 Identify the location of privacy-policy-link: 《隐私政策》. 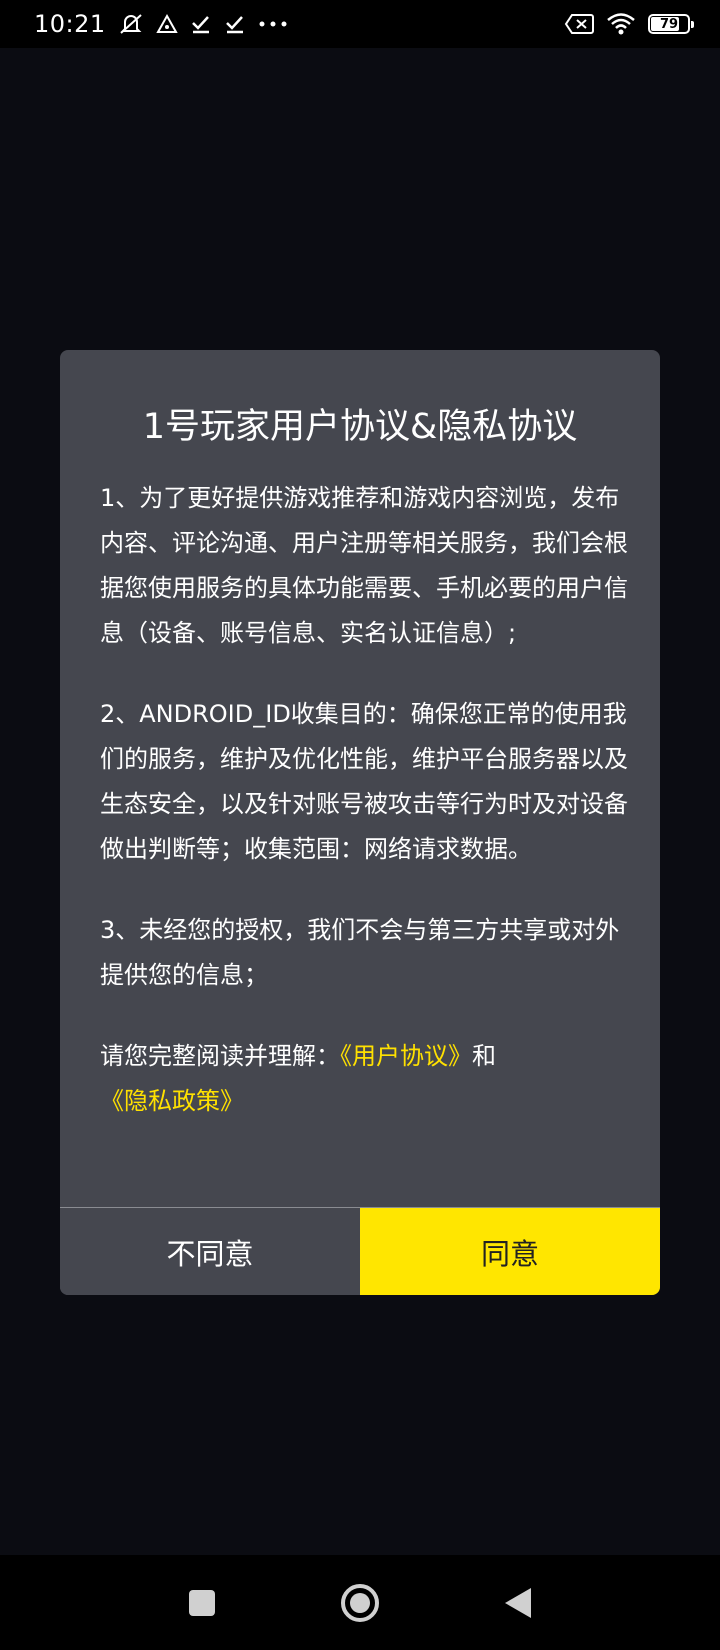
(172, 1101).